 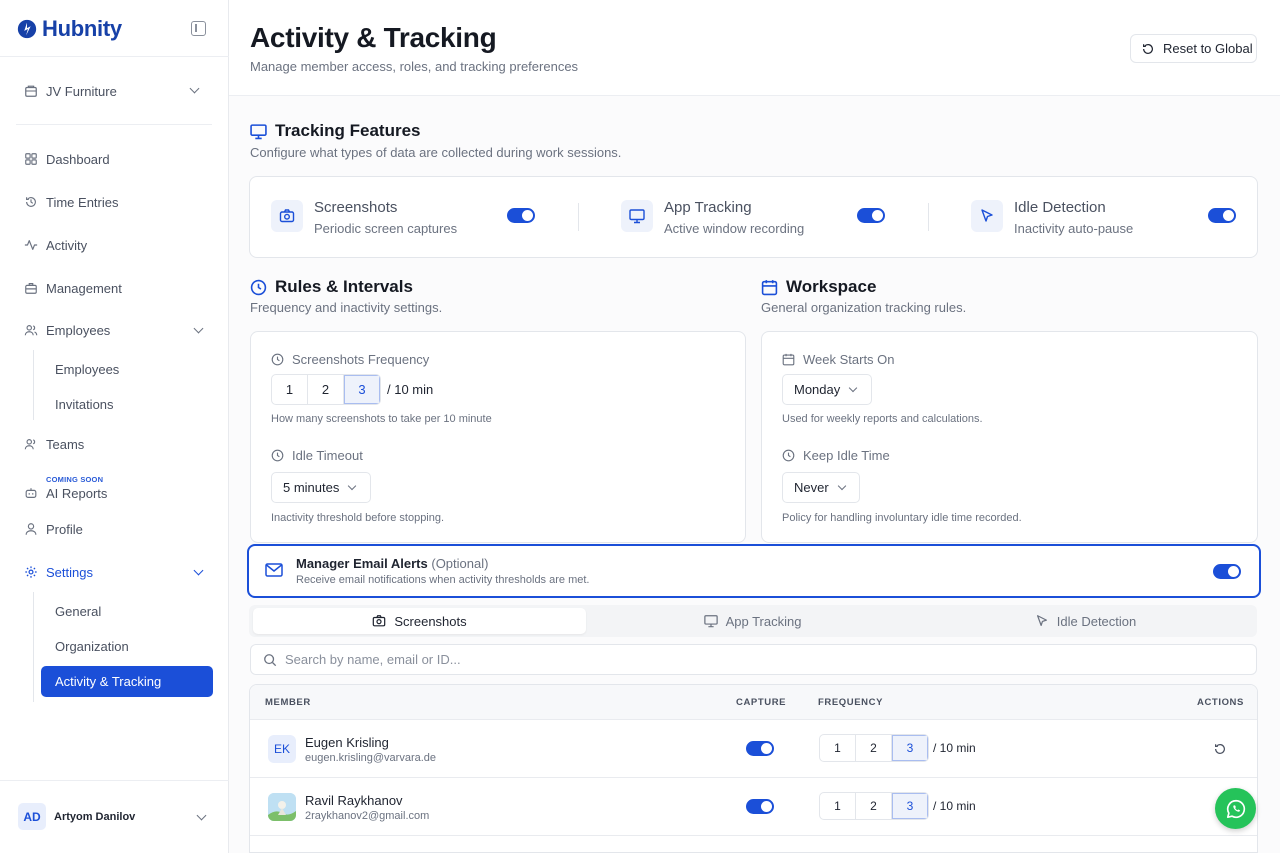 What do you see at coordinates (1222, 215) in the screenshot?
I see `idle-detection-toggle` at bounding box center [1222, 215].